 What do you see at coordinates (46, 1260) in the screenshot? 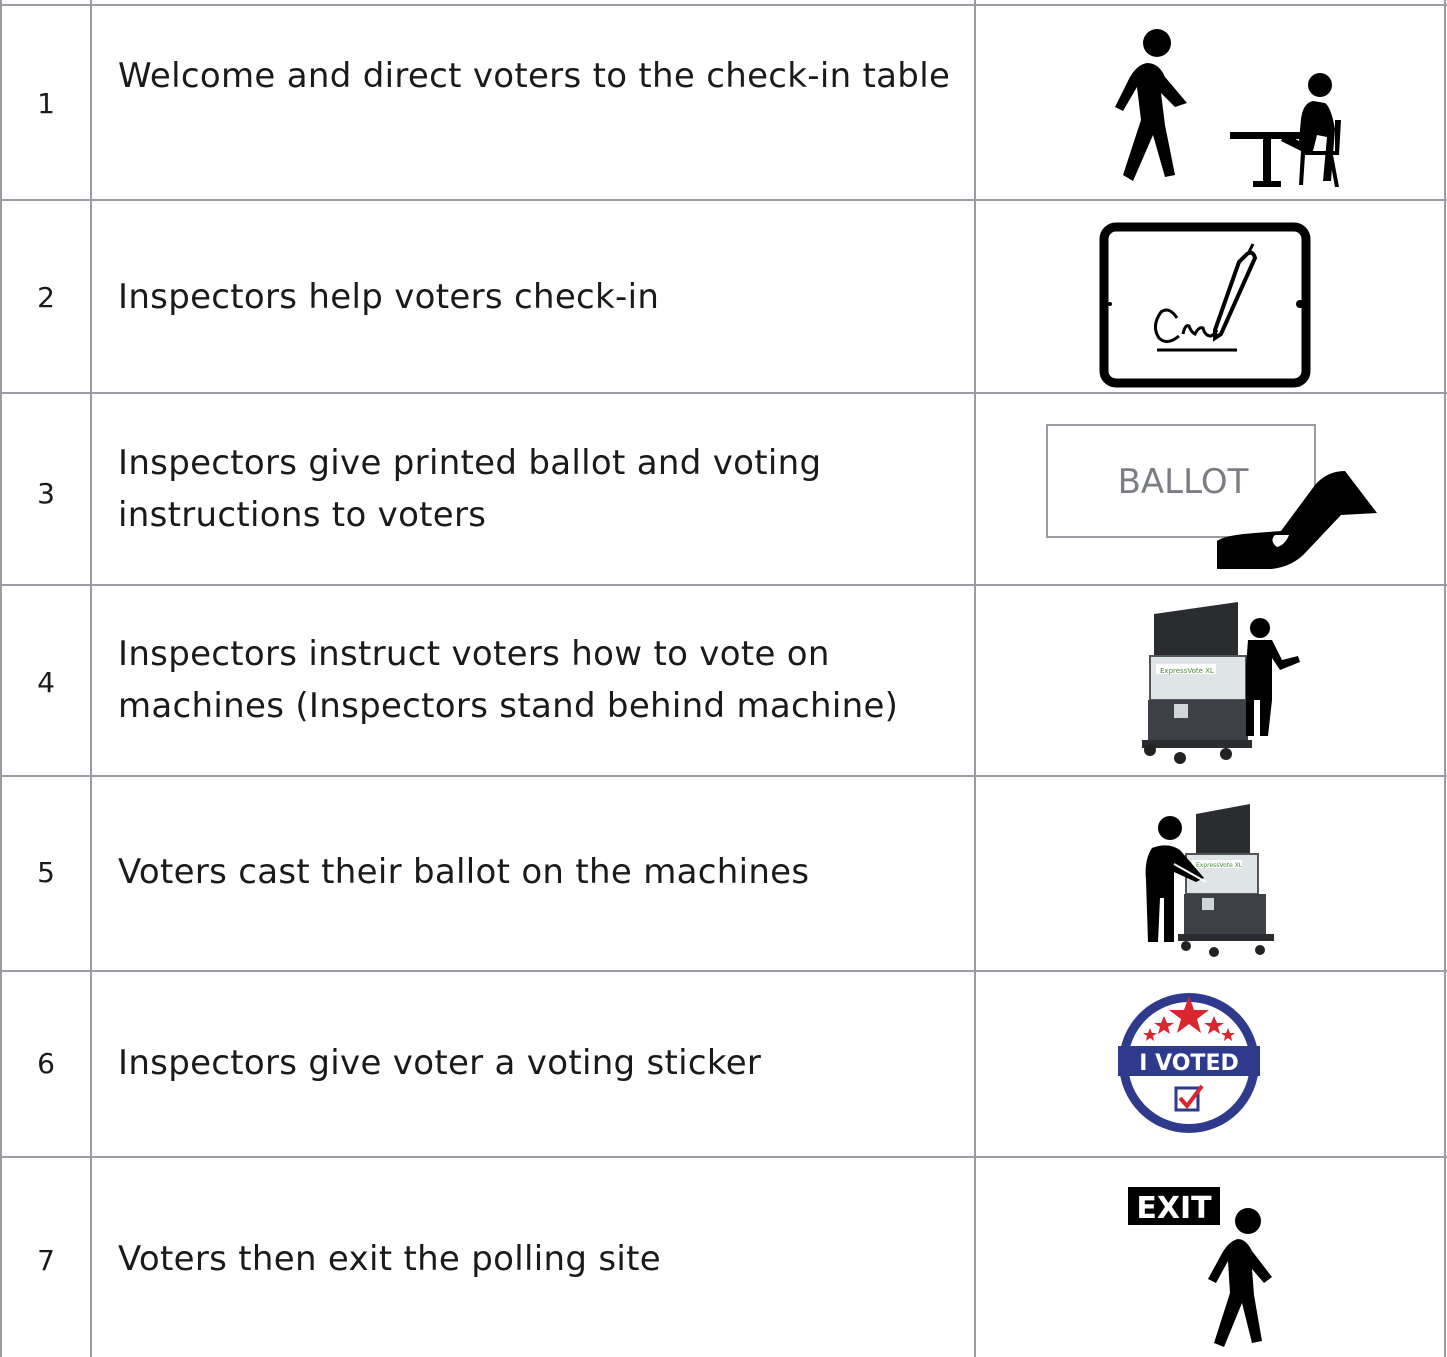
I see `step-number: 7` at bounding box center [46, 1260].